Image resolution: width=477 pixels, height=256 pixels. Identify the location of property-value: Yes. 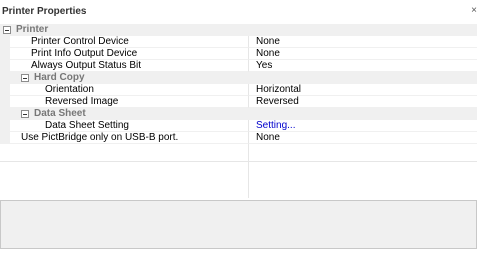
(362, 66).